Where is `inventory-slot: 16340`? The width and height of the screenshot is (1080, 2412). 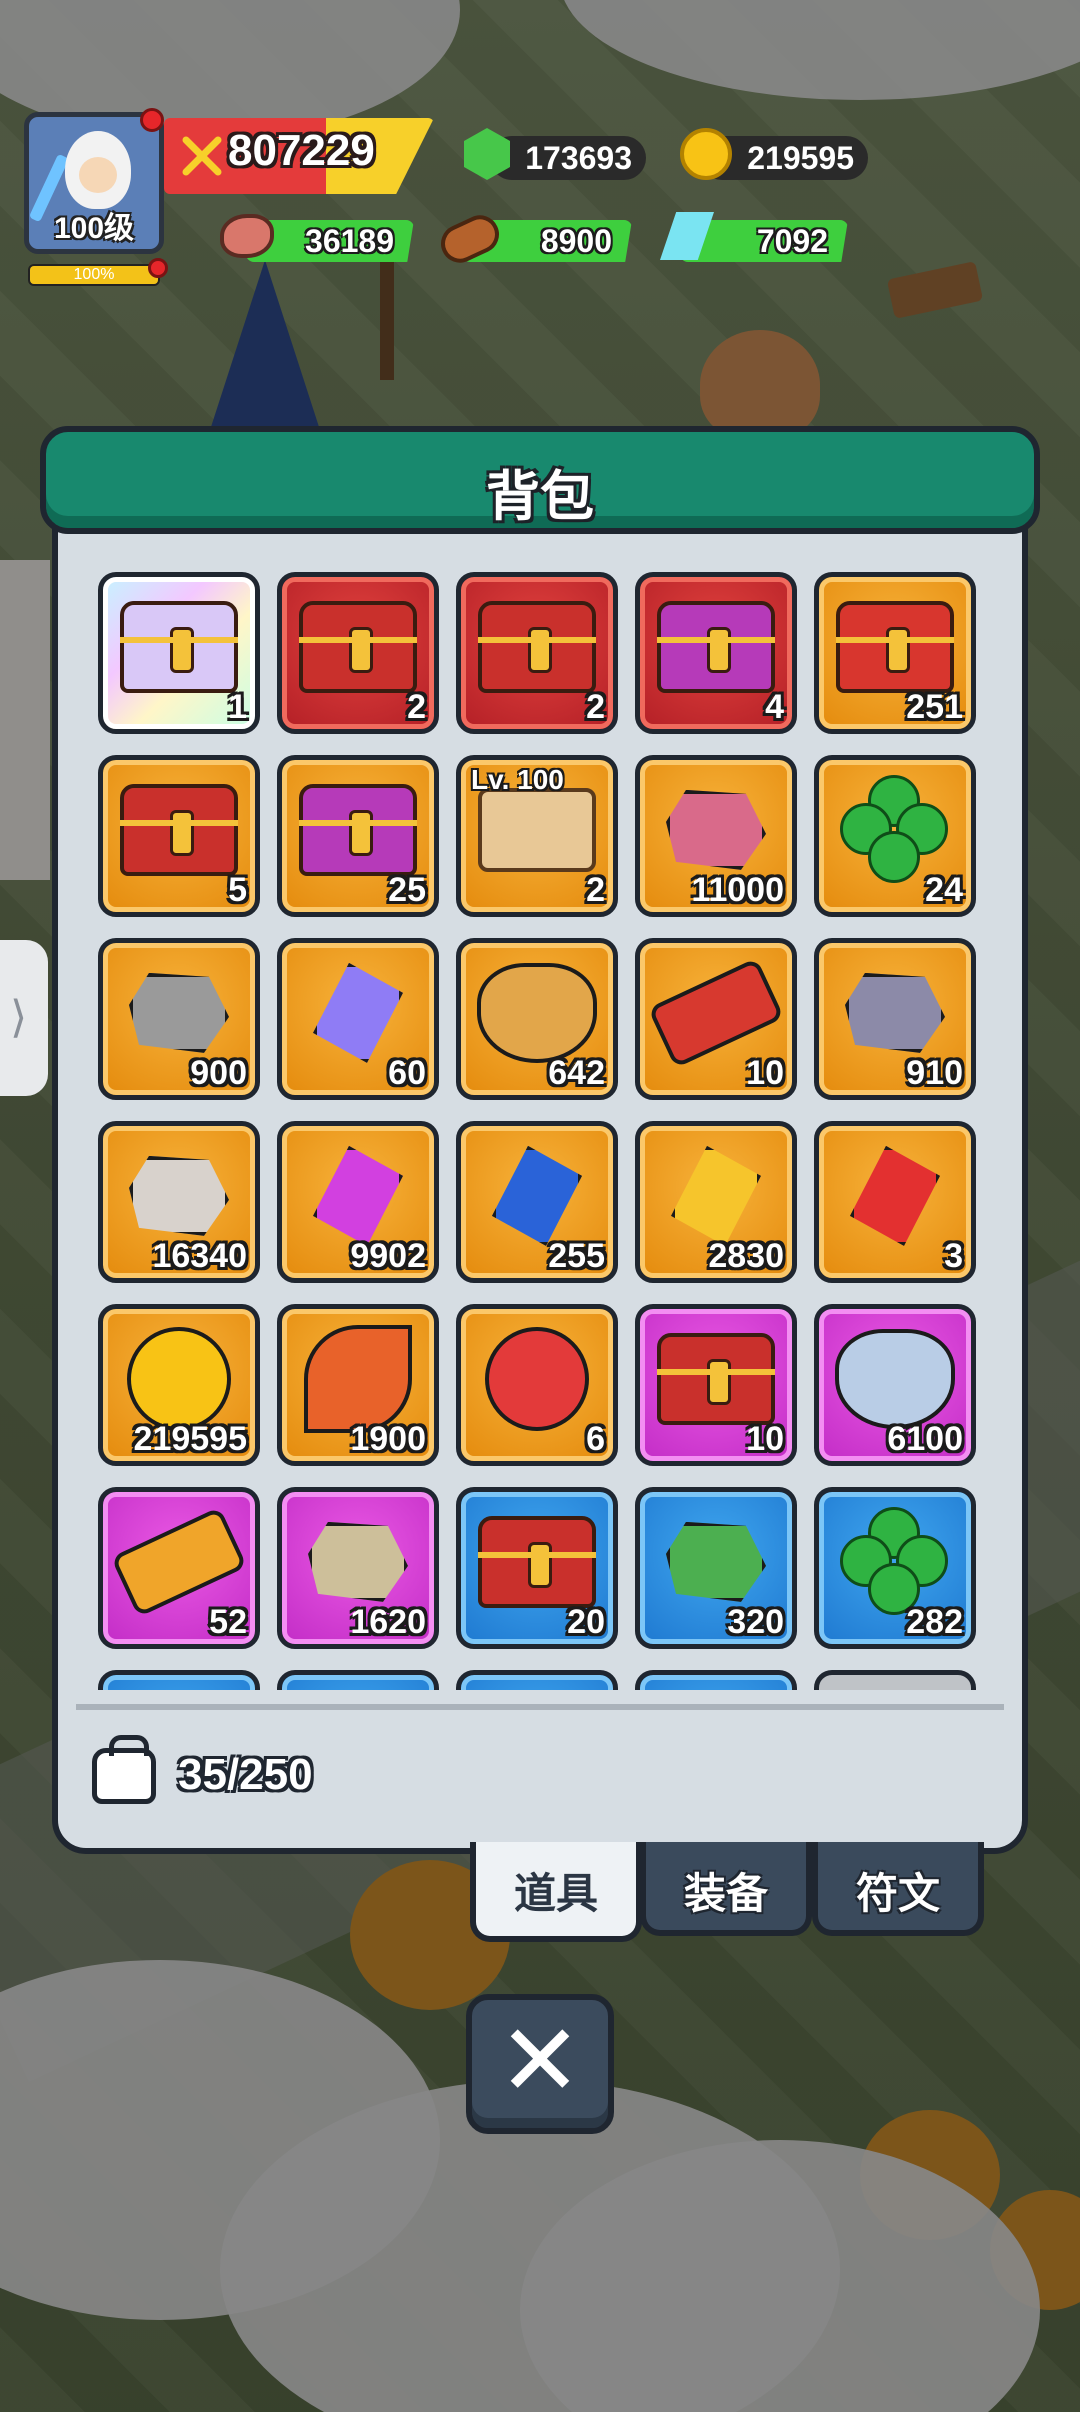 inventory-slot: 16340 is located at coordinates (179, 1202).